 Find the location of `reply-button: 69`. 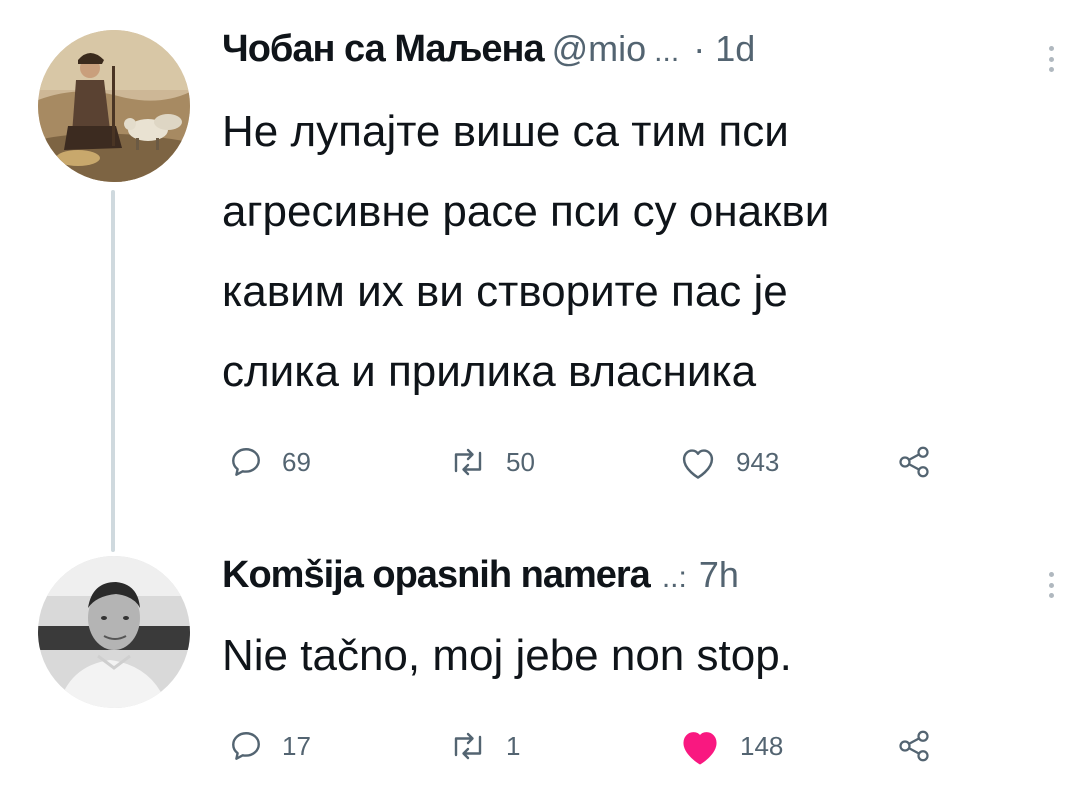

reply-button: 69 is located at coordinates (269, 462).